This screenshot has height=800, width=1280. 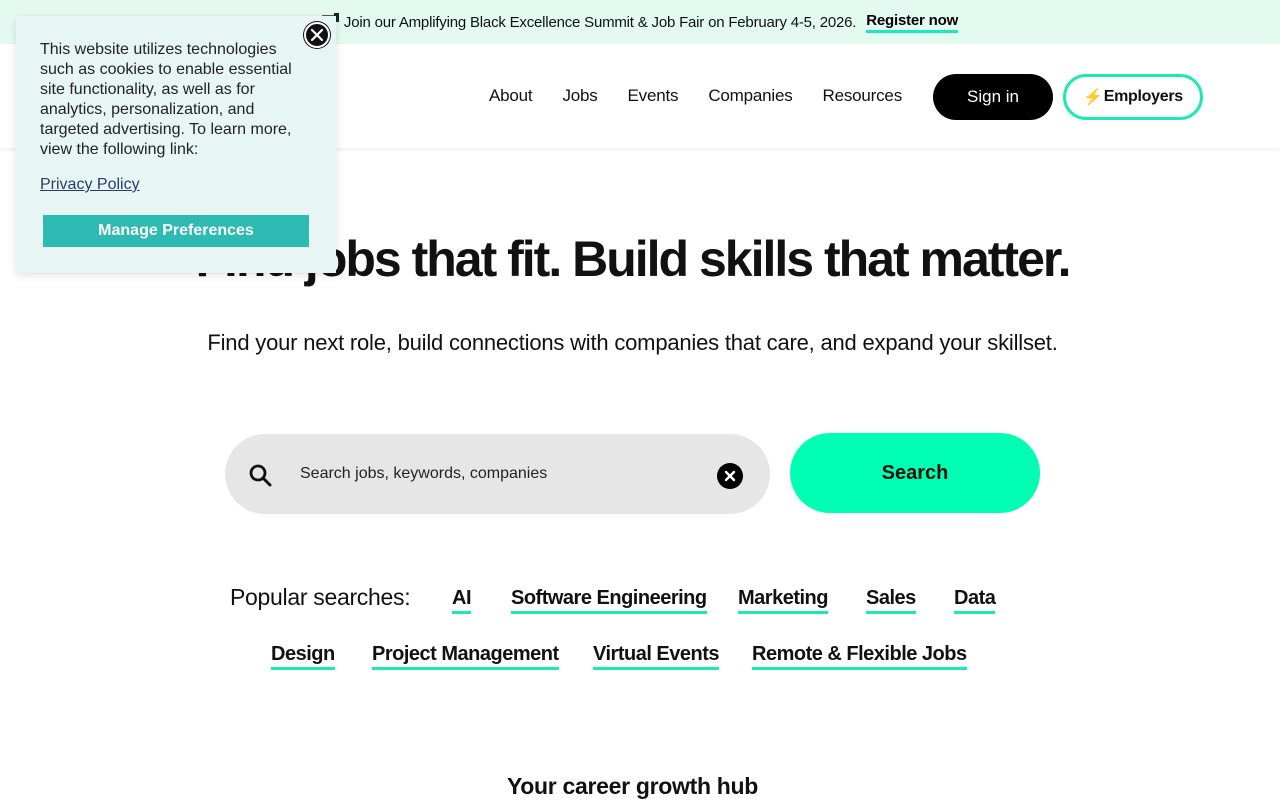 What do you see at coordinates (511, 96) in the screenshot?
I see `nav-about: About` at bounding box center [511, 96].